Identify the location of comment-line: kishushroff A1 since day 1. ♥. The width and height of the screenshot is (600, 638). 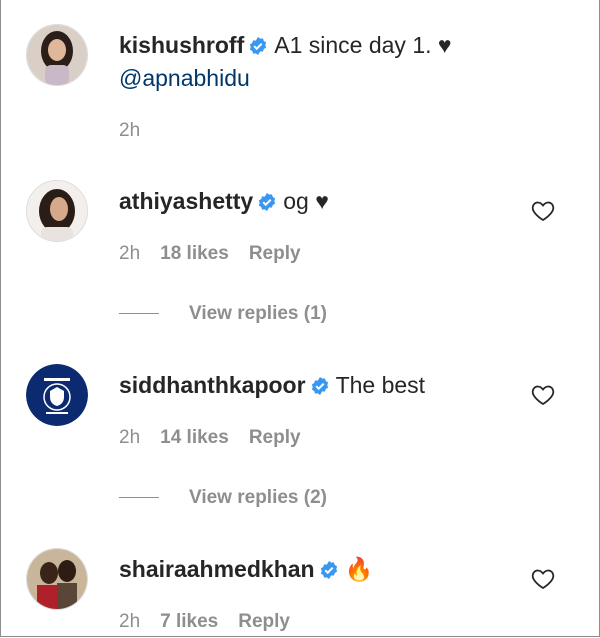
(285, 46).